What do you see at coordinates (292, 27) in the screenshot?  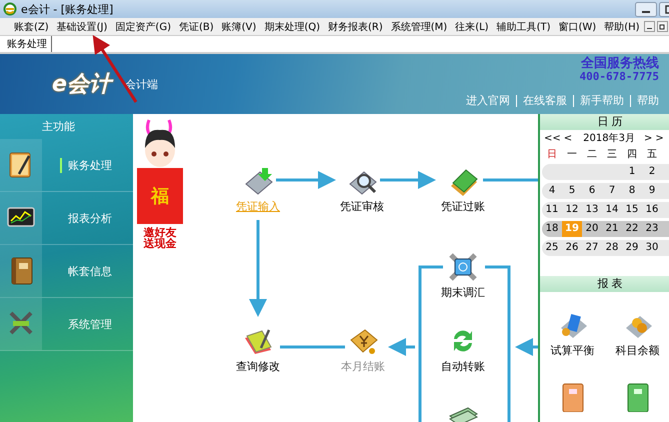 I see `menu-item: 期末处理(Q)` at bounding box center [292, 27].